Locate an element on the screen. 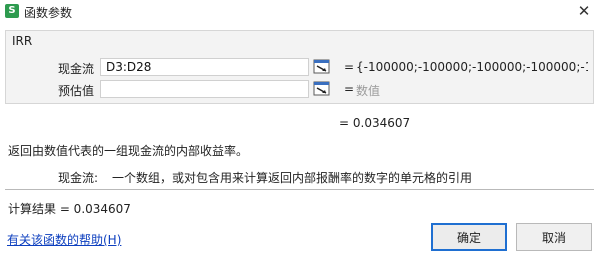  guess-input is located at coordinates (204, 89).